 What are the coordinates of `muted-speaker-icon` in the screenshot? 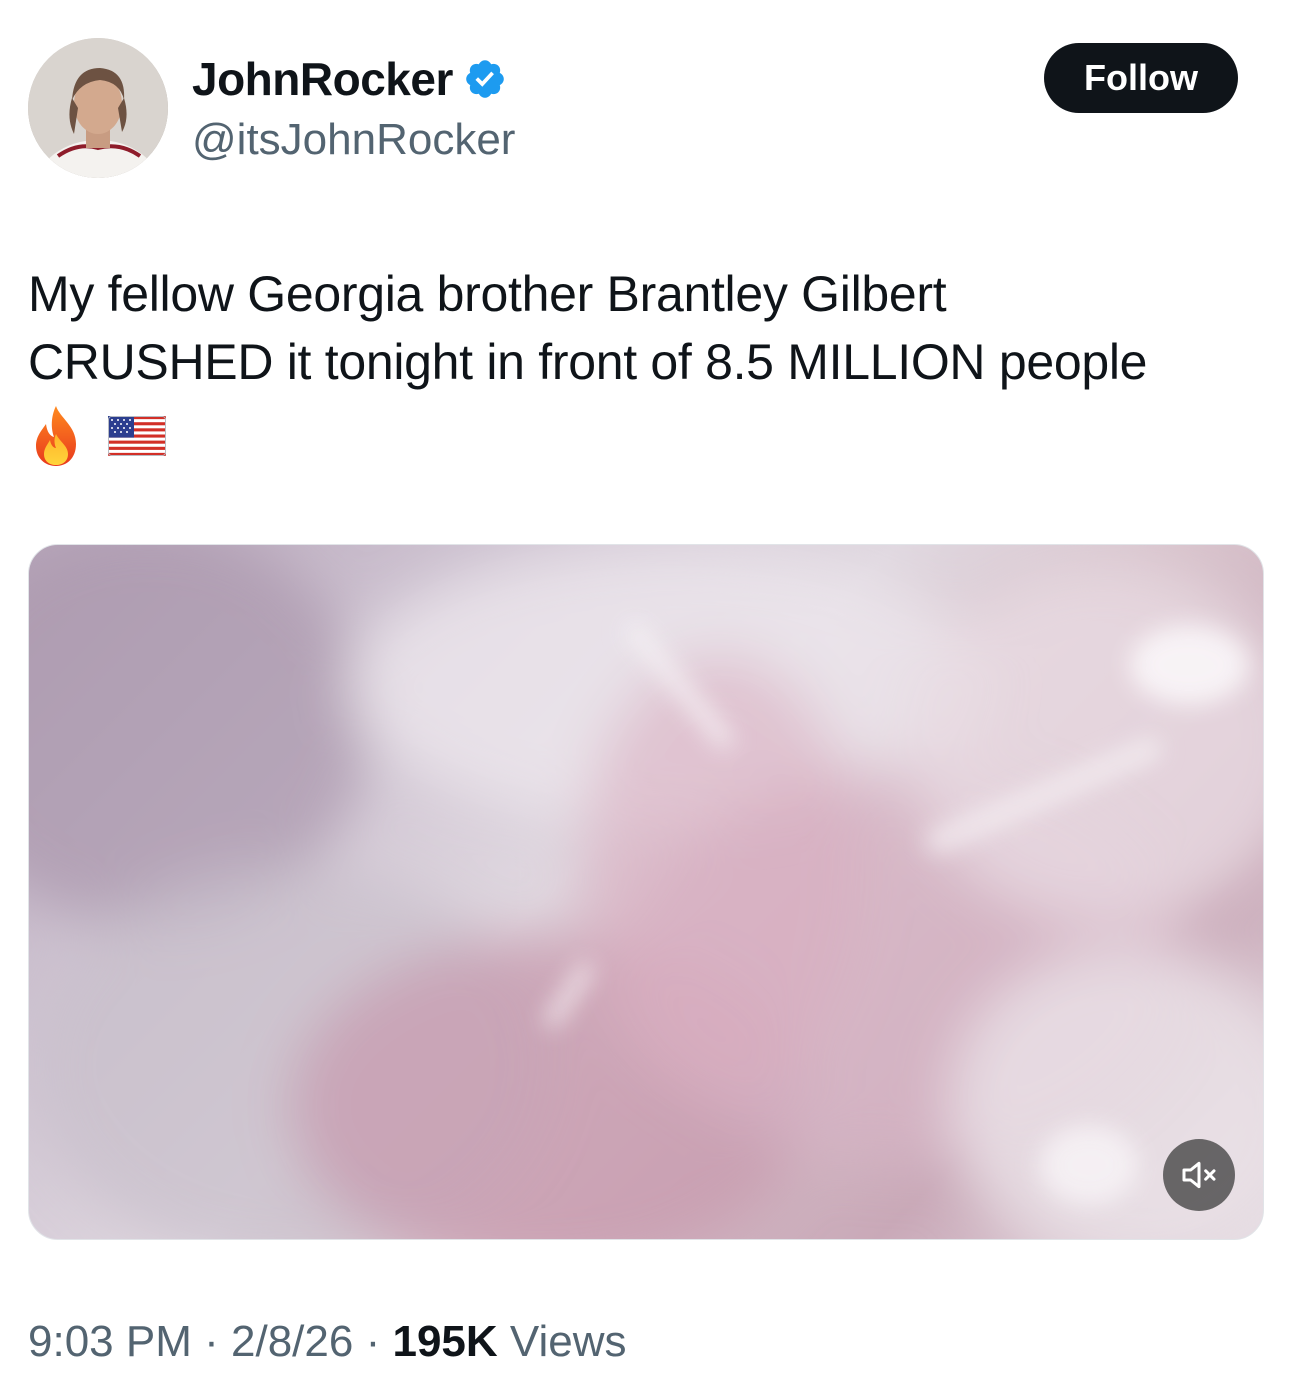 It's located at (1199, 1175).